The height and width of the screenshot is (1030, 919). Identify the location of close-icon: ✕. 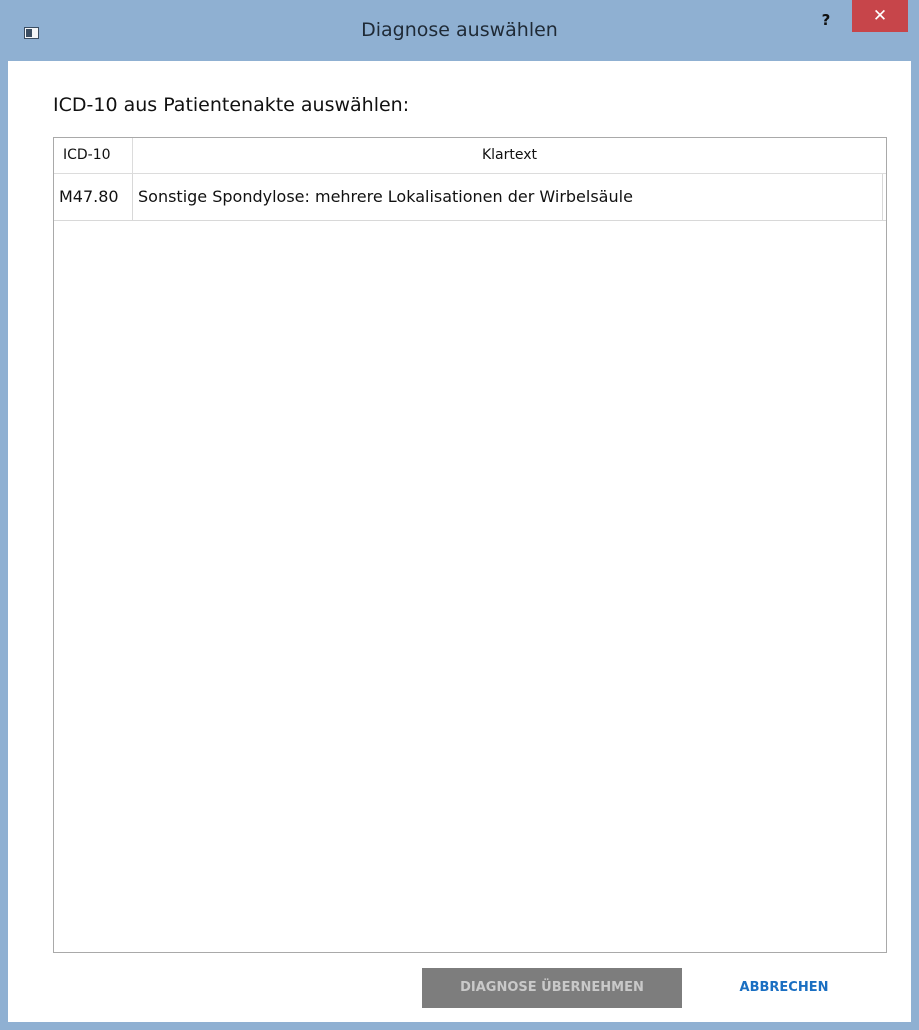
(880, 16).